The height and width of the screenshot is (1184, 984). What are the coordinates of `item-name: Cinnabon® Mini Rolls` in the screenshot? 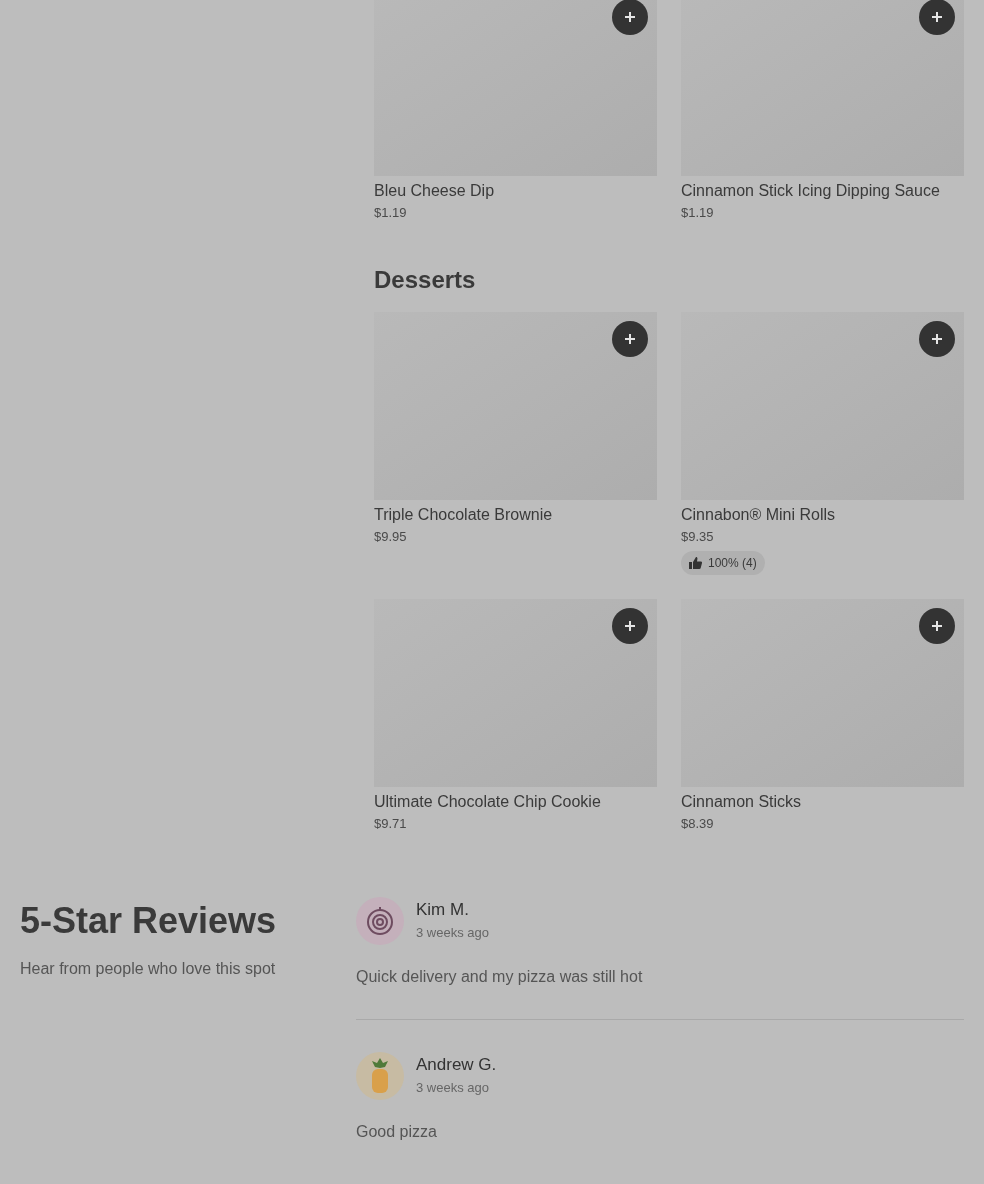 It's located at (759, 515).